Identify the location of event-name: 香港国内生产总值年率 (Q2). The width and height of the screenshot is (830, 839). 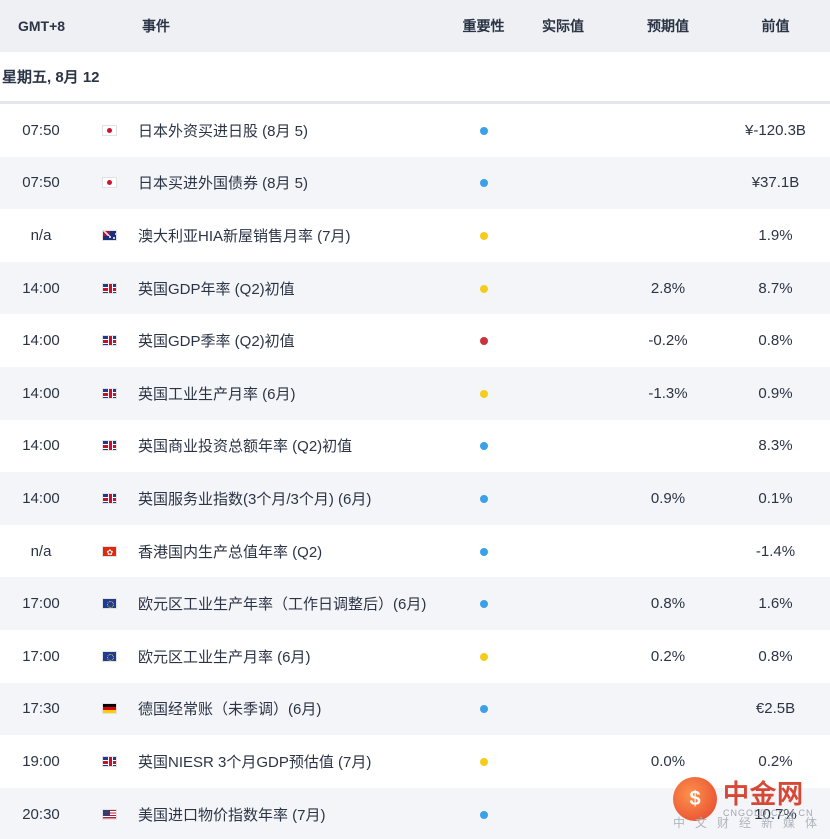
(296, 551).